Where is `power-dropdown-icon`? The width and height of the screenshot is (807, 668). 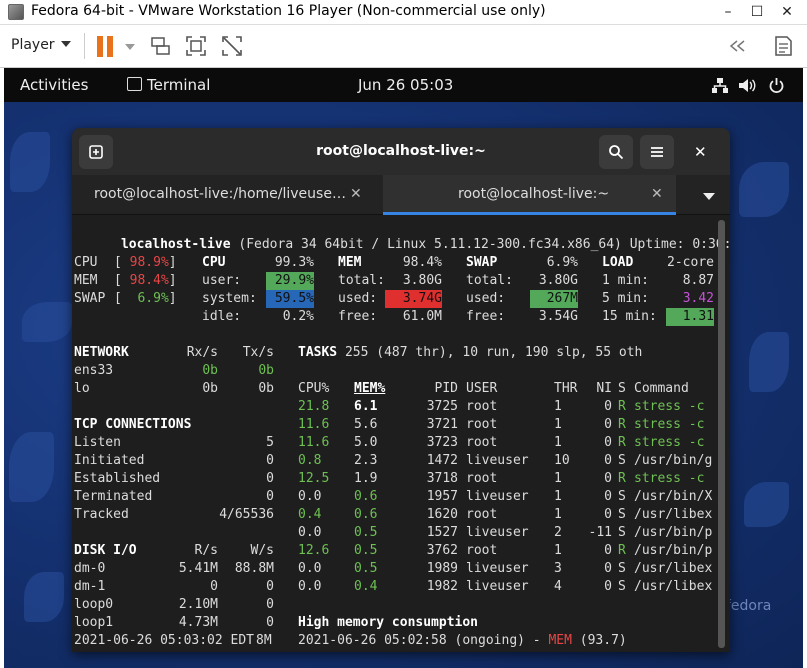 power-dropdown-icon is located at coordinates (130, 47).